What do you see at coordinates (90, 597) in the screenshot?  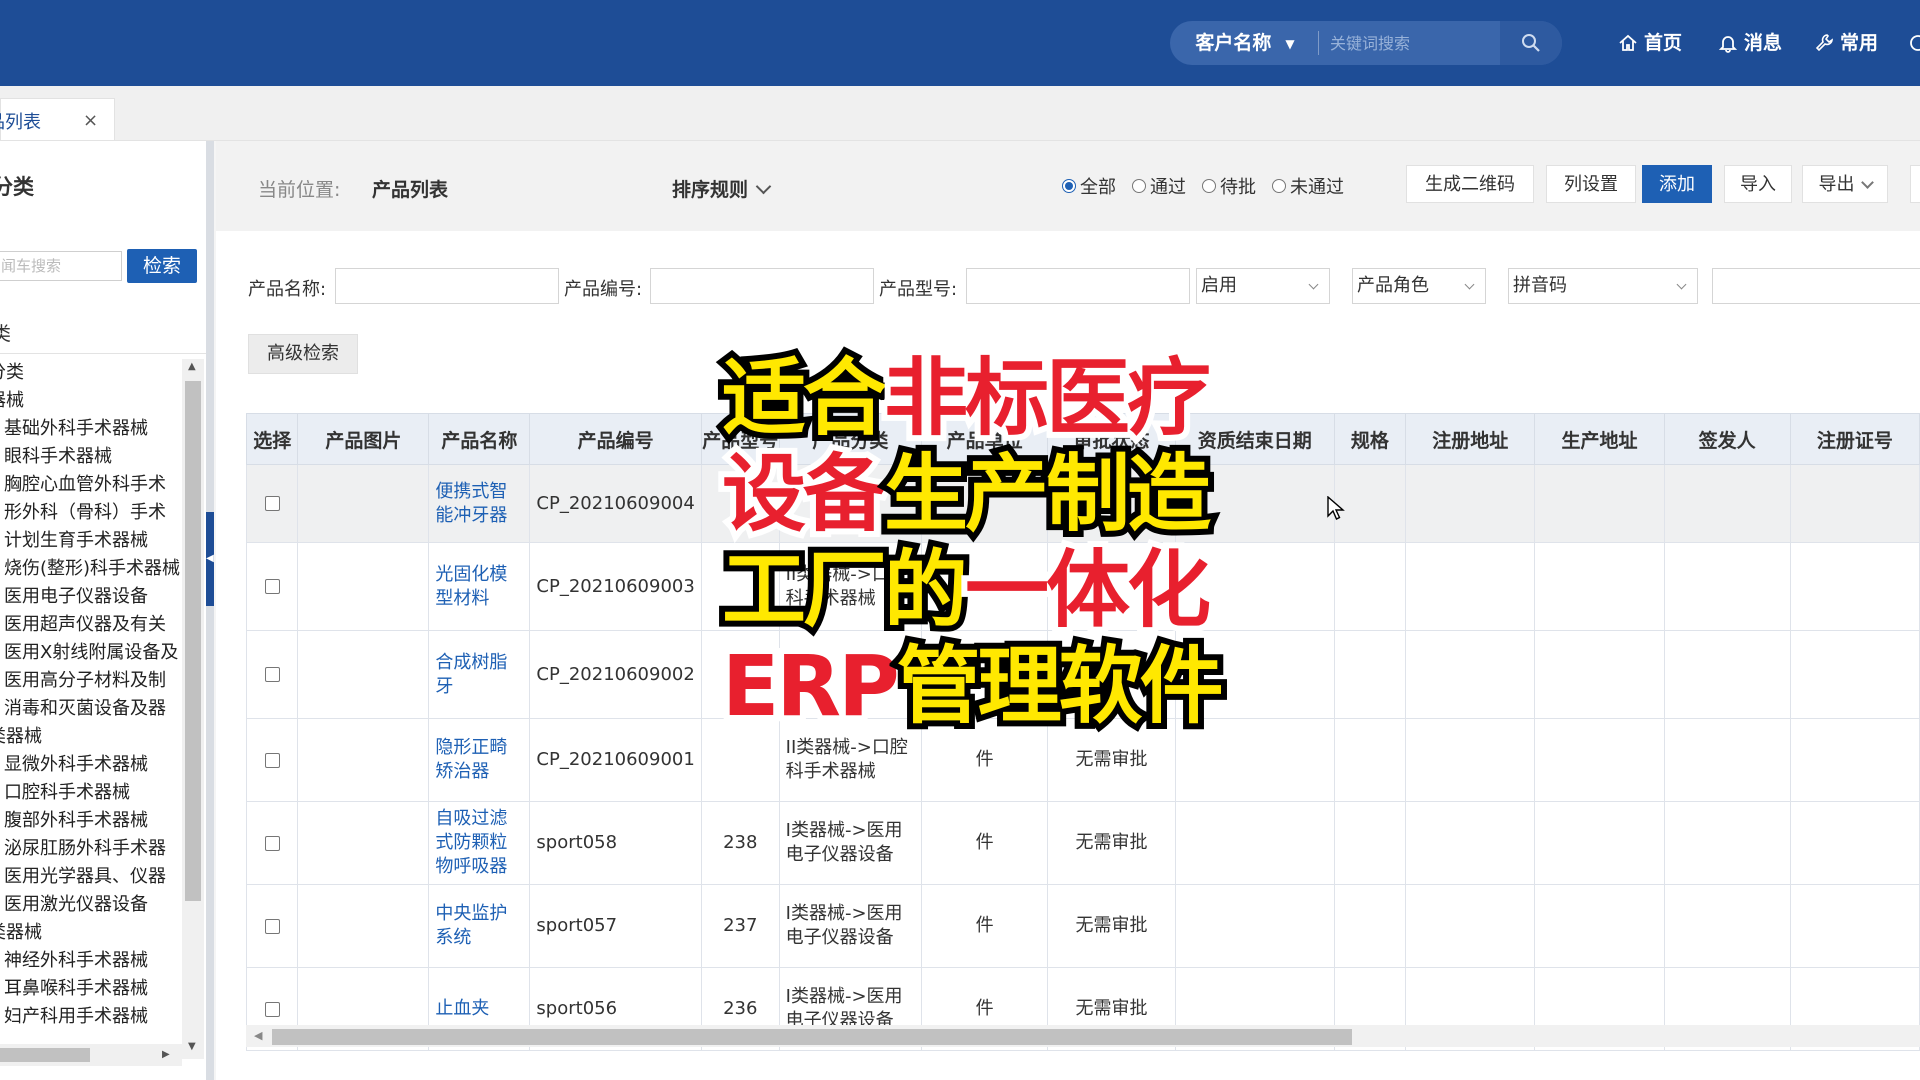 I see `tree-item: 医用电子仪器设备` at bounding box center [90, 597].